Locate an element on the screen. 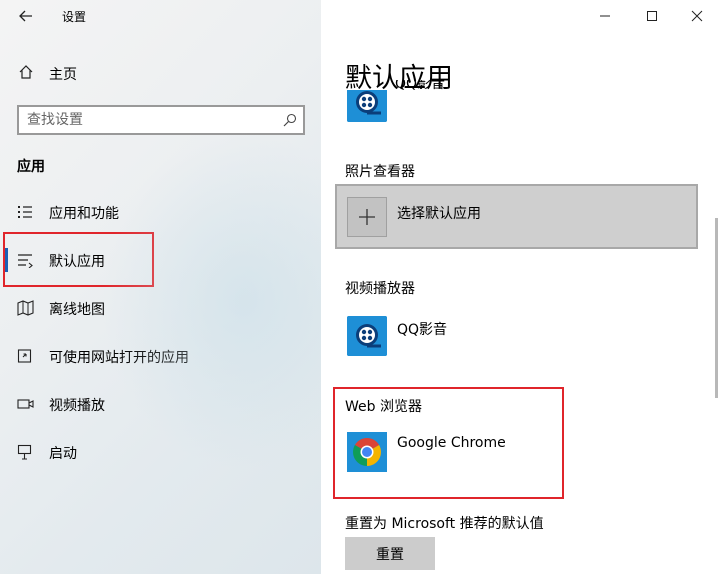 The width and height of the screenshot is (722, 574). reset-description: 重置为 Microsoft 推荐的默认值 is located at coordinates (444, 524).